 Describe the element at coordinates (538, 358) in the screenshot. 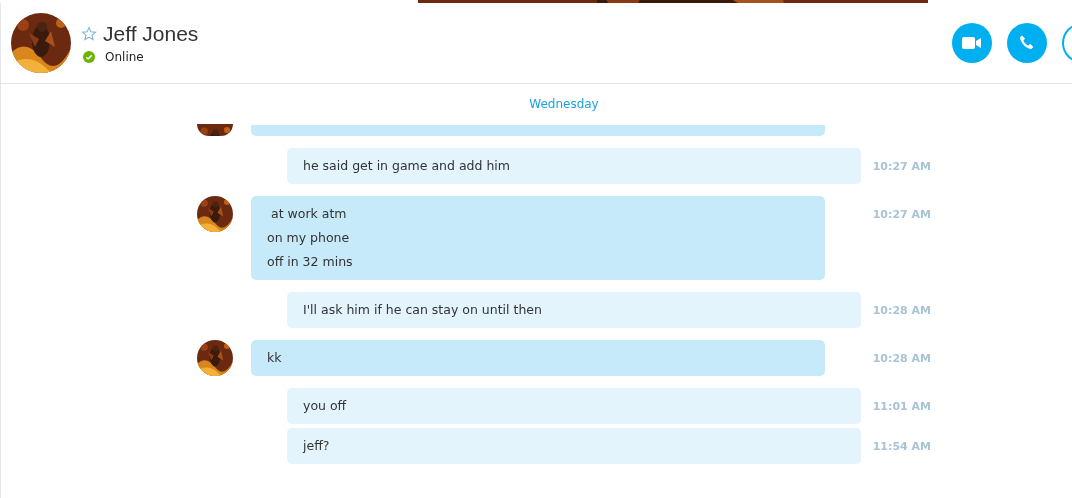

I see `message-bubble: kk` at that location.